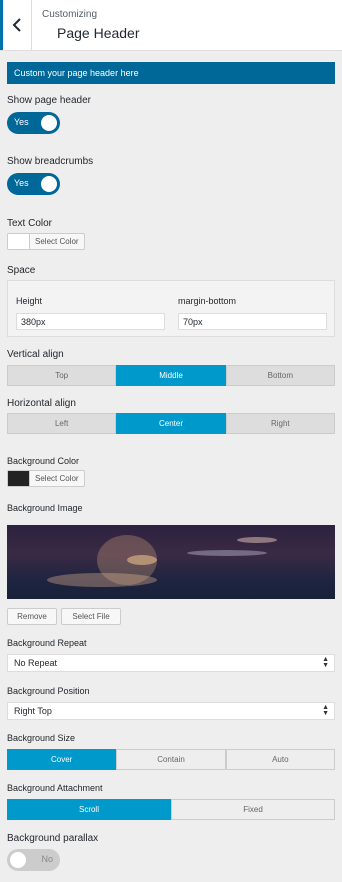  I want to click on margin-bottom-input, so click(252, 321).